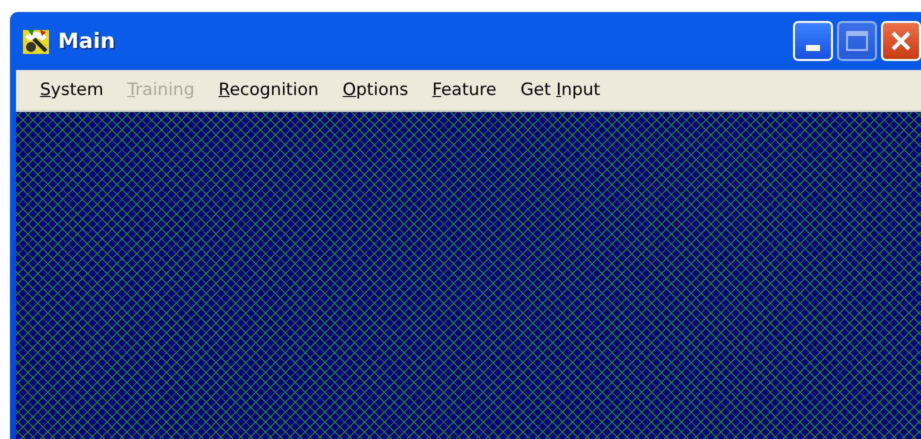  Describe the element at coordinates (72, 90) in the screenshot. I see `menu-item: System` at that location.